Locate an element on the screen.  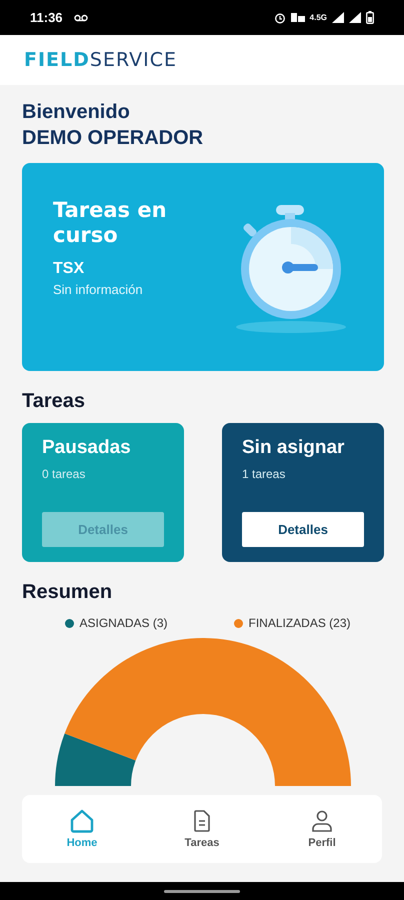
home-icon is located at coordinates (82, 821).